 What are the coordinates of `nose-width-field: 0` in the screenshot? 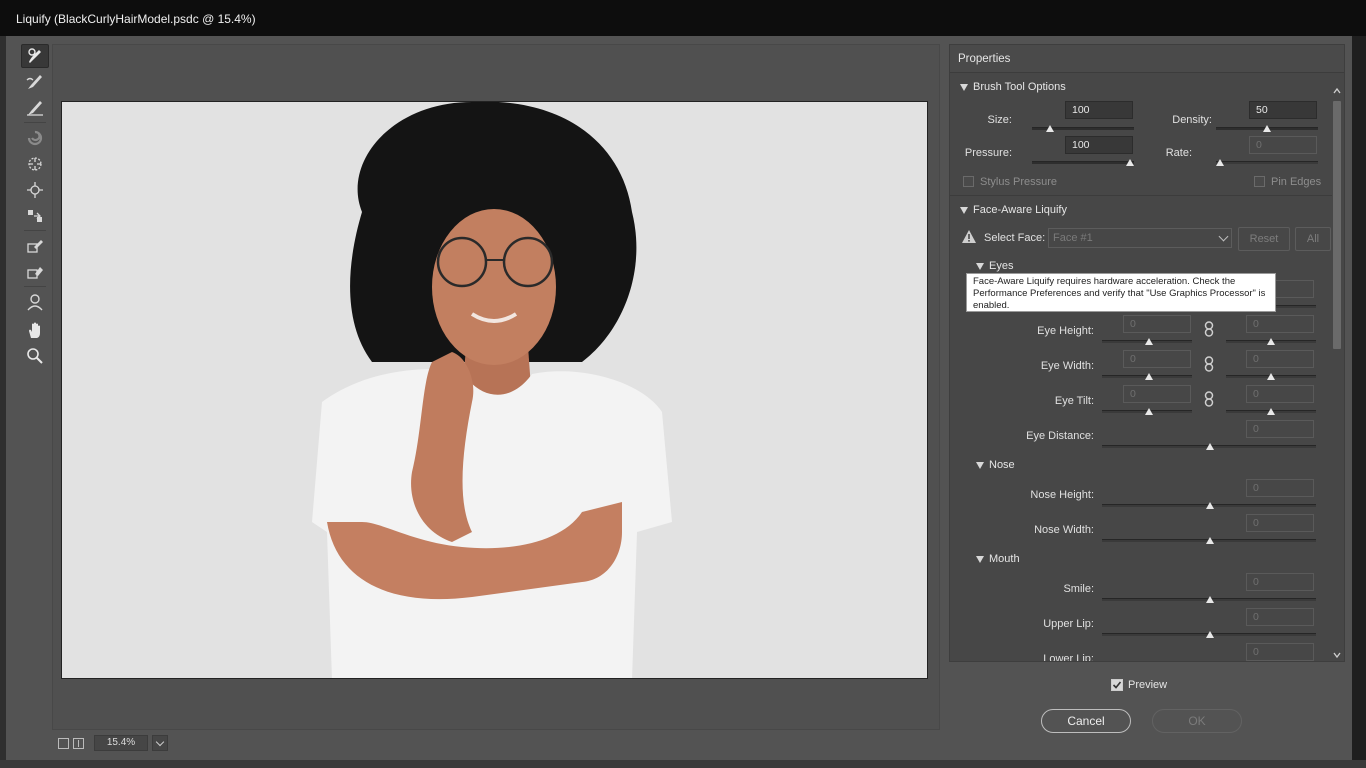 It's located at (1280, 523).